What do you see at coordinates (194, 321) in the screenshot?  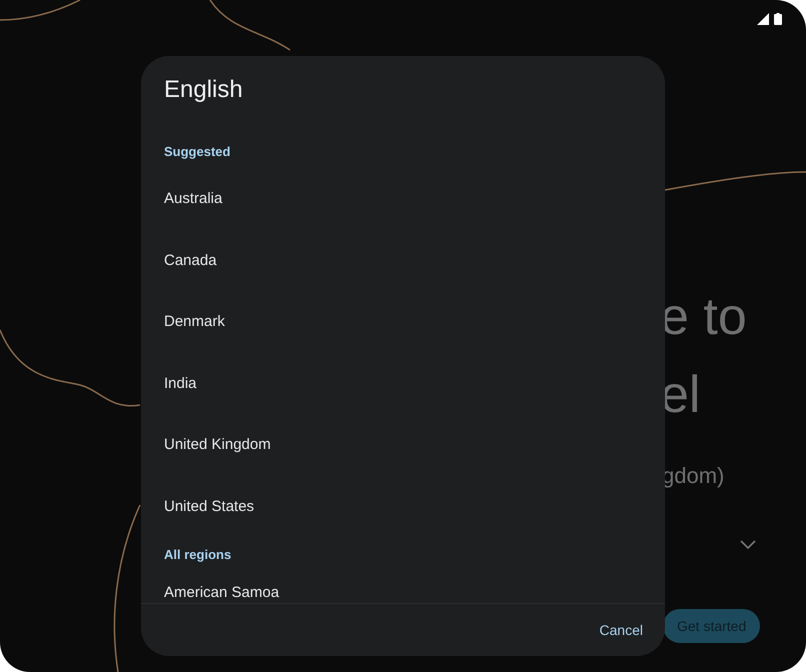 I see `region-item: Denmark` at bounding box center [194, 321].